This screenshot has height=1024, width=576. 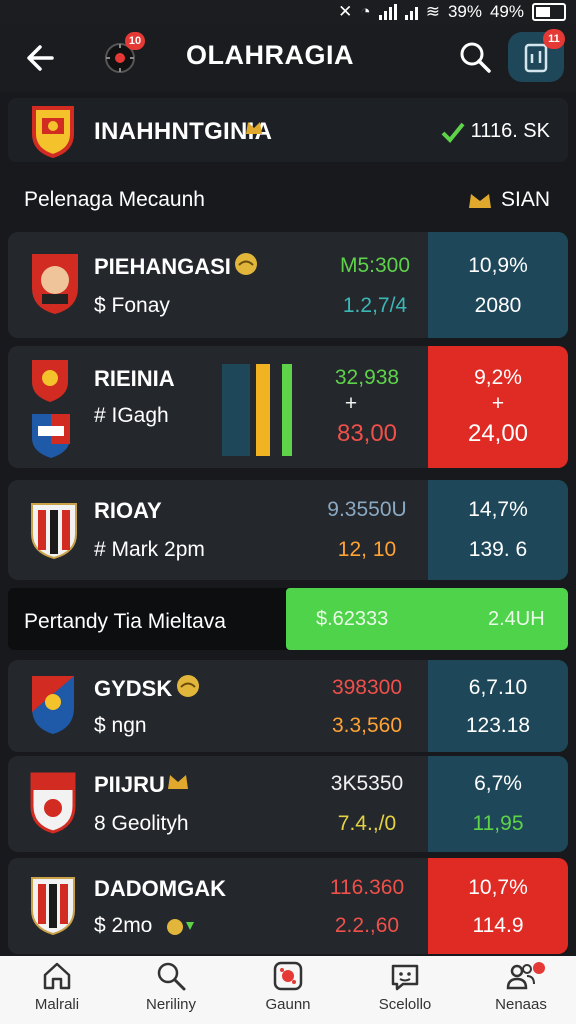 I want to click on odd-bottom: 7.4.,/0, so click(x=367, y=823).